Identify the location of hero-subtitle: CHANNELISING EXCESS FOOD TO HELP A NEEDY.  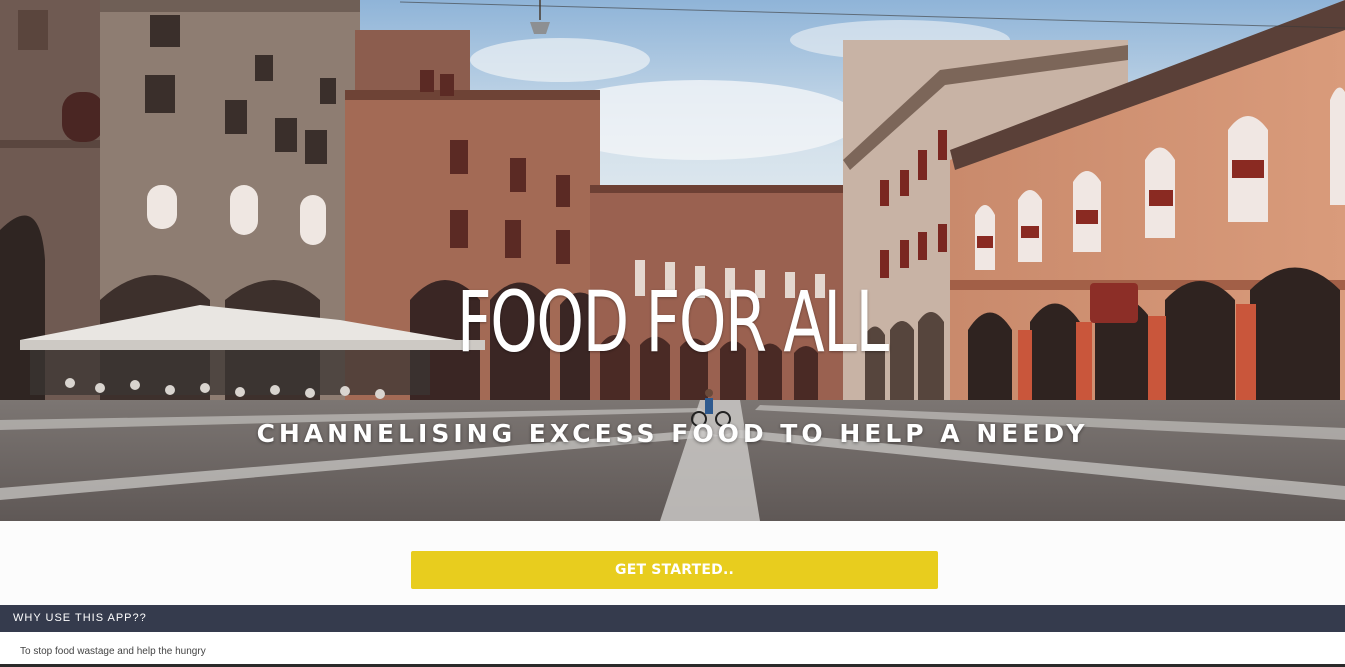
(672, 433).